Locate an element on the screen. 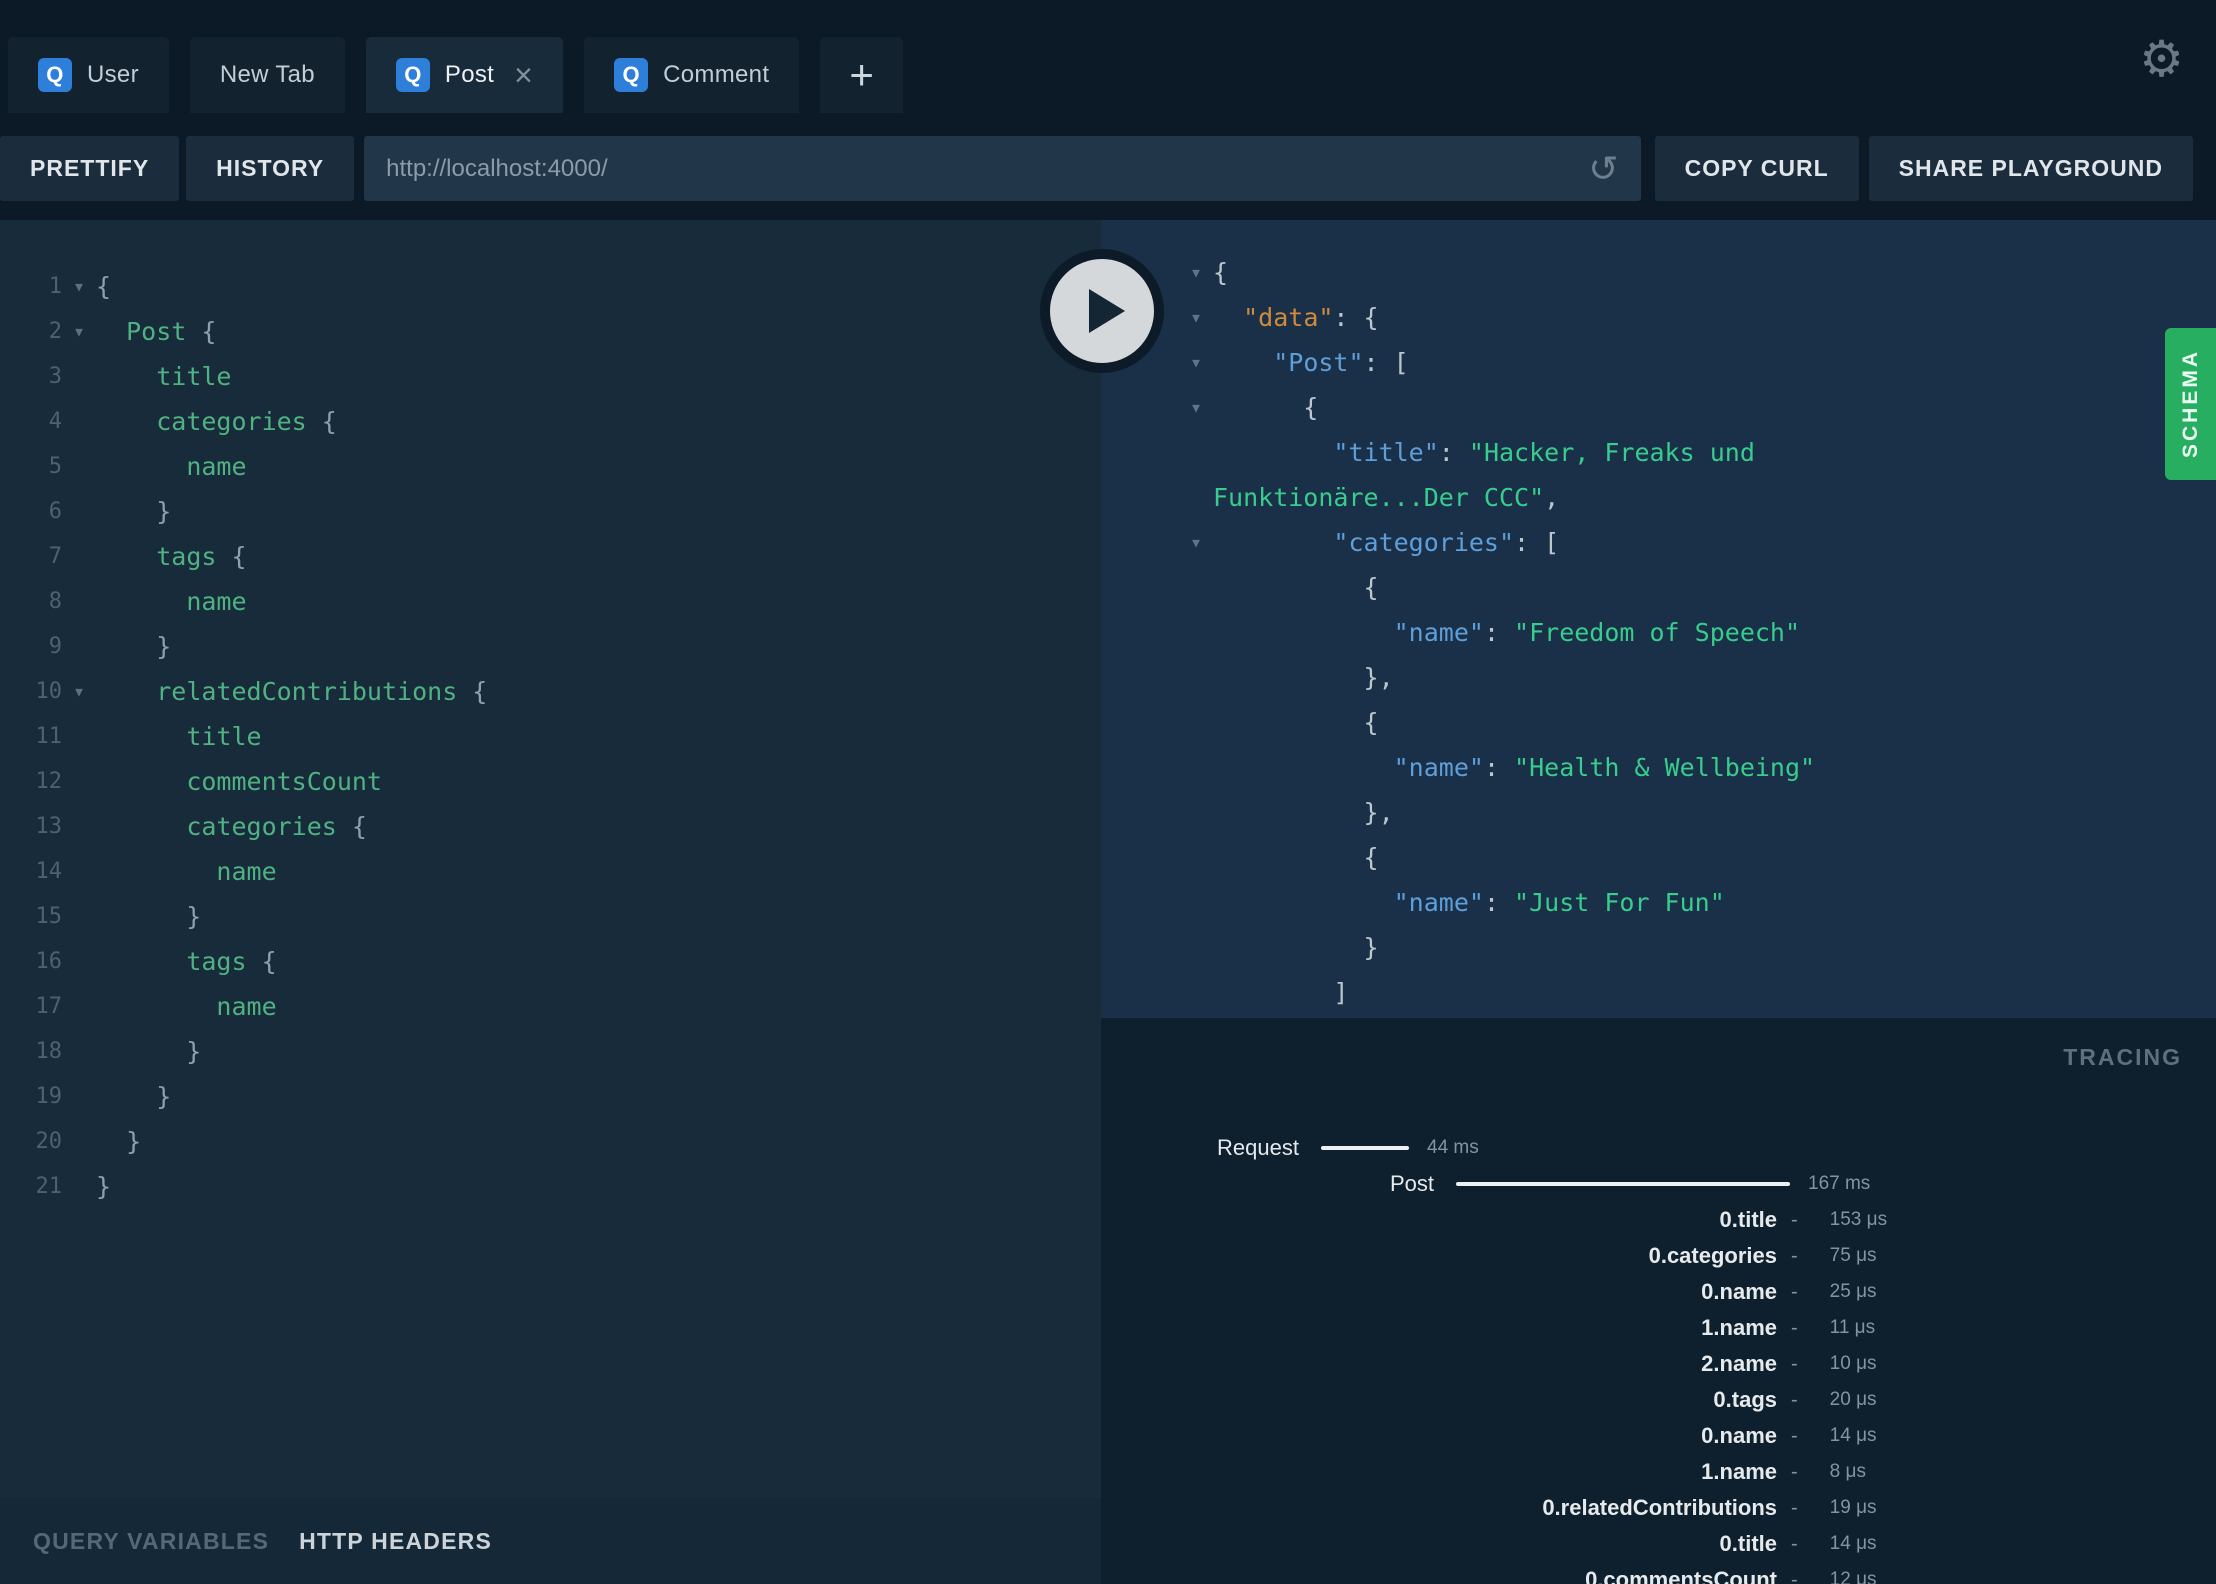 This screenshot has height=1584, width=2216. response-text: { is located at coordinates (1296, 722).